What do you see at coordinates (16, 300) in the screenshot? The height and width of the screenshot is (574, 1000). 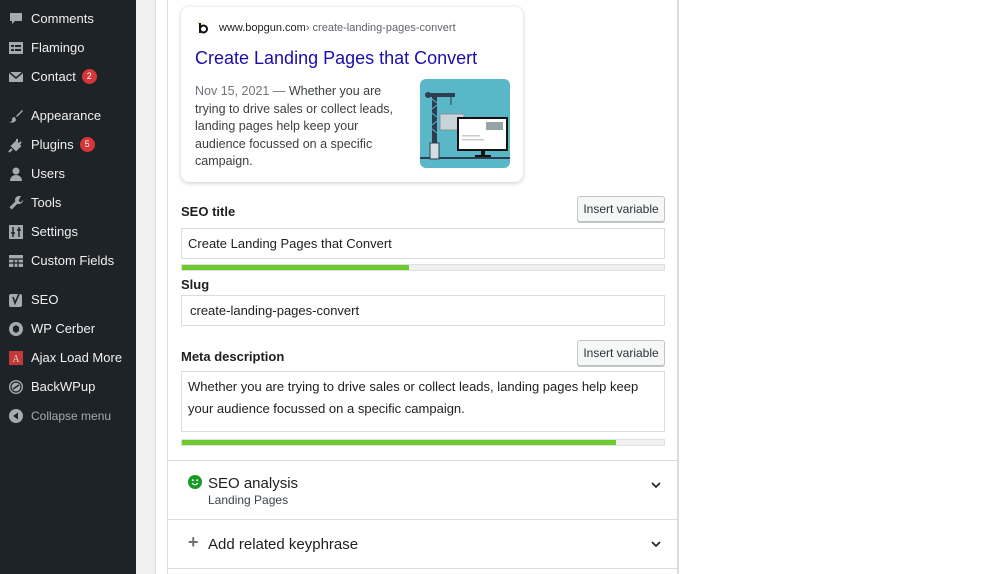 I see `yoast-icon` at bounding box center [16, 300].